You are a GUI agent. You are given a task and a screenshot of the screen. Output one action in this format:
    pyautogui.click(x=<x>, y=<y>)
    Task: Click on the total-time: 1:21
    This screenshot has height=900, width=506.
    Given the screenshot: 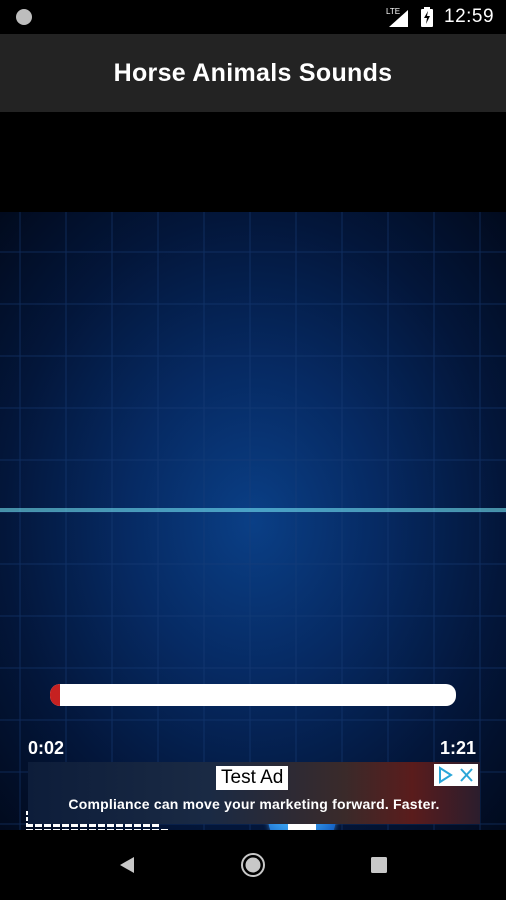 What is the action you would take?
    pyautogui.click(x=457, y=748)
    